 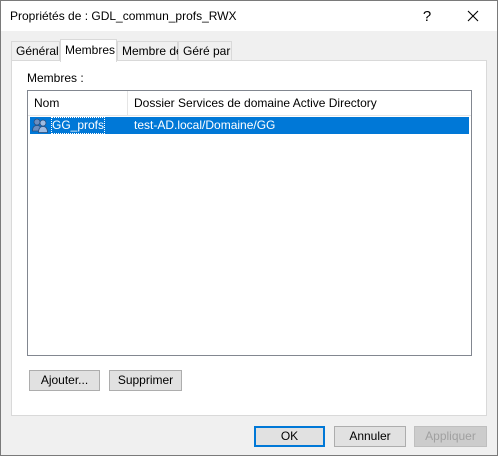 I want to click on close-button, so click(x=473, y=16).